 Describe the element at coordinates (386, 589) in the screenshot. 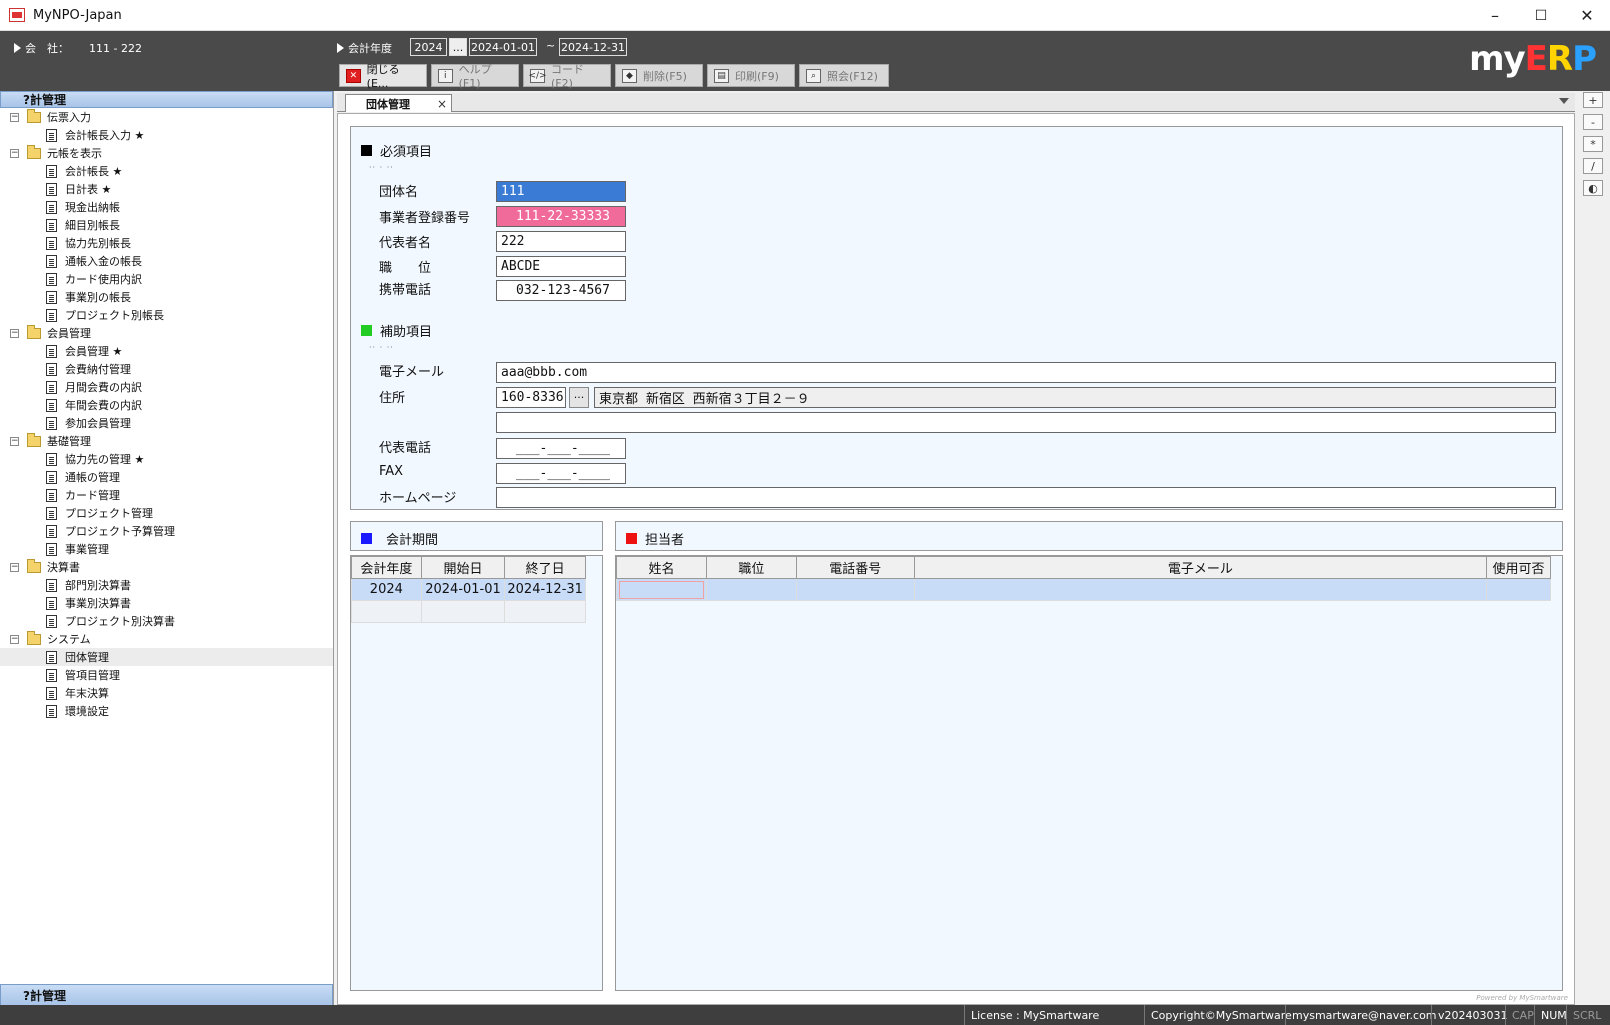

I see `cell-fiscal-year: 2024` at that location.